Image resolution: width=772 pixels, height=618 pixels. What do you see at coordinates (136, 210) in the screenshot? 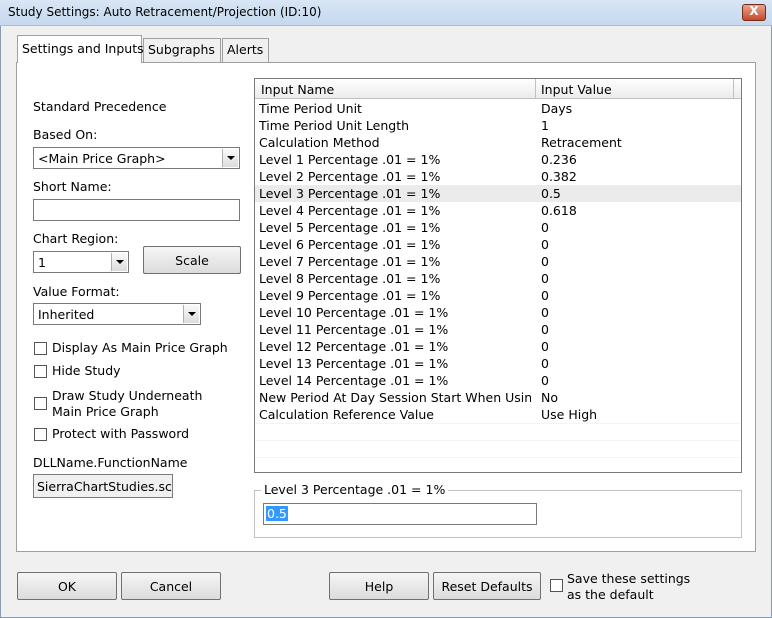
I see `short-name-input` at bounding box center [136, 210].